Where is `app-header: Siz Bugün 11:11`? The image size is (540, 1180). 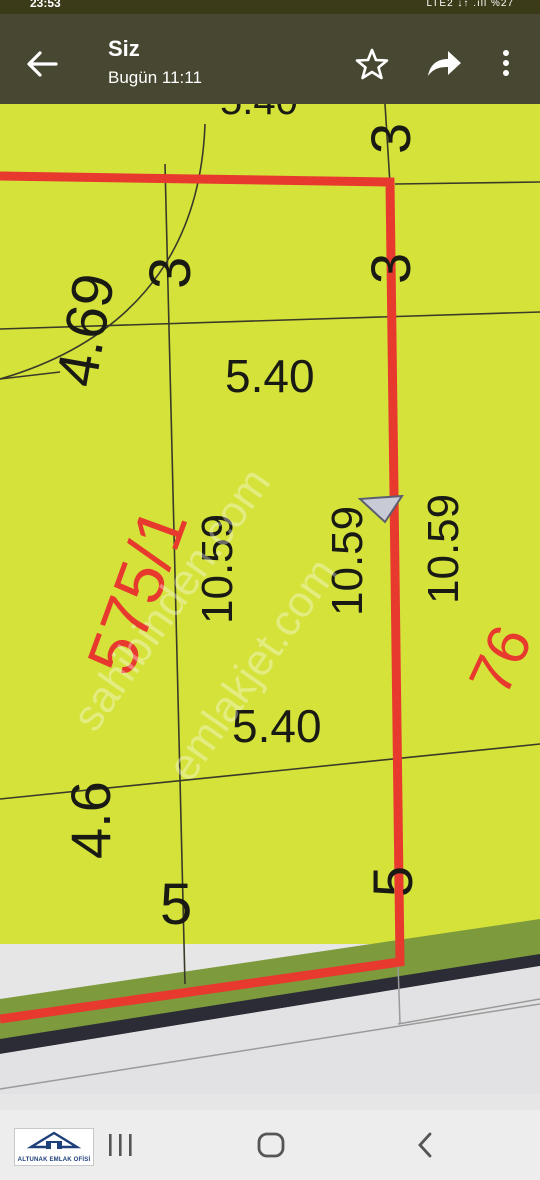
app-header: Siz Bugün 11:11 is located at coordinates (270, 59).